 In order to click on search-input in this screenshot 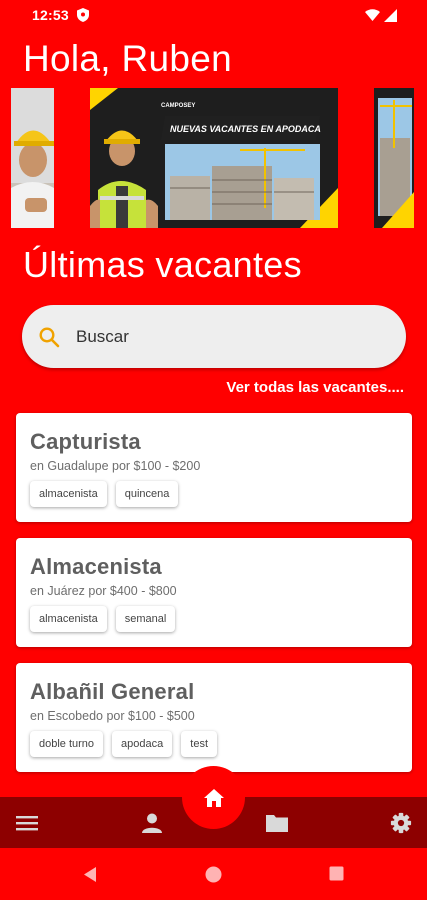, I will do `click(226, 336)`.